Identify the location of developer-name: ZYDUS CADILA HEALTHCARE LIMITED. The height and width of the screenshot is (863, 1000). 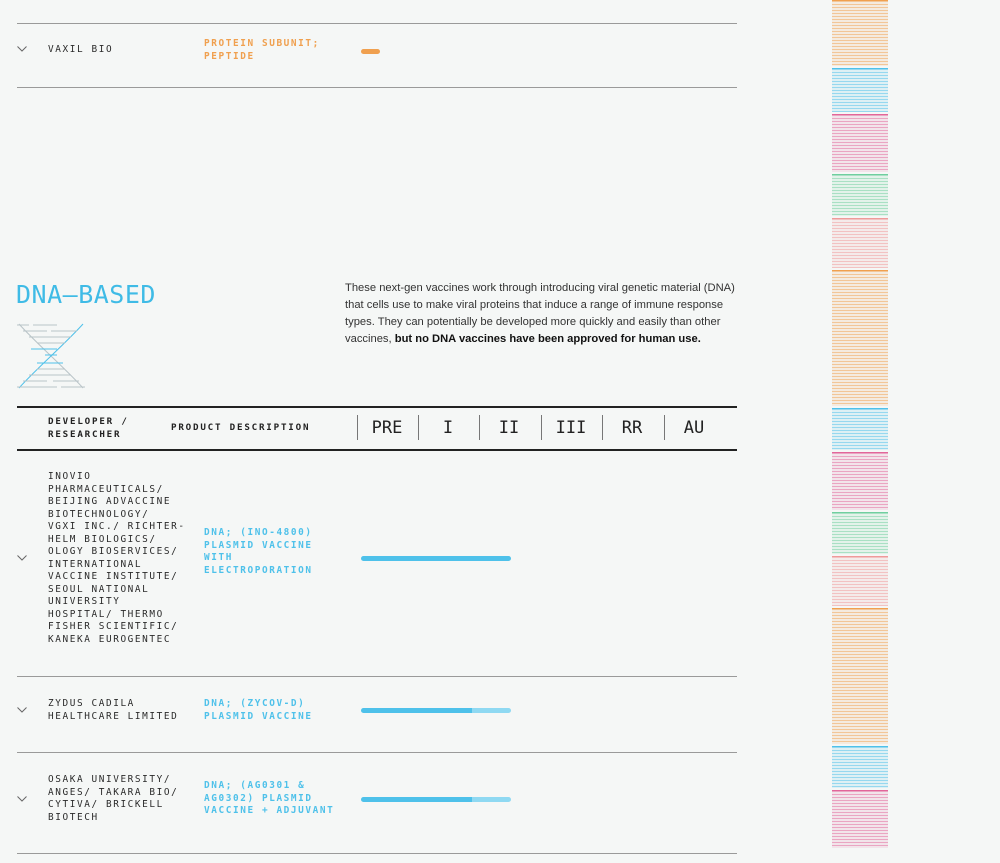
(113, 710).